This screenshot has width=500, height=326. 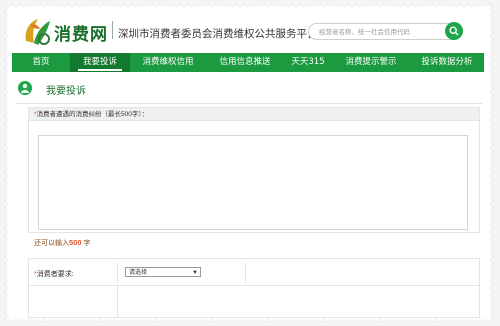 I want to click on section-divider, so click(x=249, y=103).